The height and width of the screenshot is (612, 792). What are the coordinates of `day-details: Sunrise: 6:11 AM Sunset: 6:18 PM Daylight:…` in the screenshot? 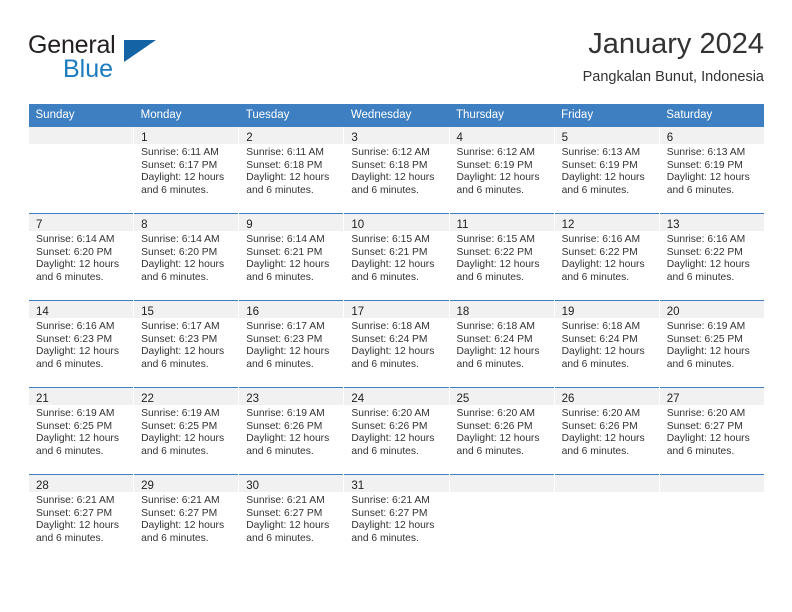 It's located at (291, 170).